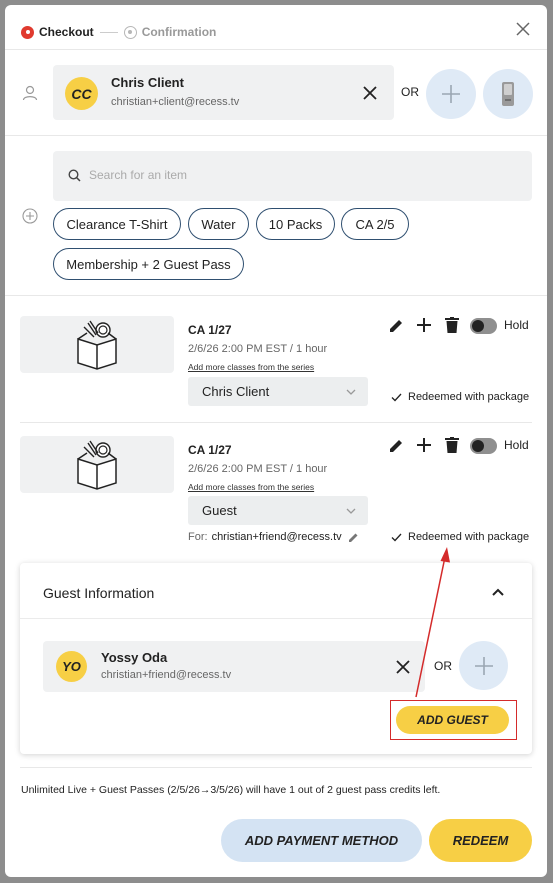 The width and height of the screenshot is (553, 883). Describe the element at coordinates (108, 32) in the screenshot. I see `step-divider` at that location.